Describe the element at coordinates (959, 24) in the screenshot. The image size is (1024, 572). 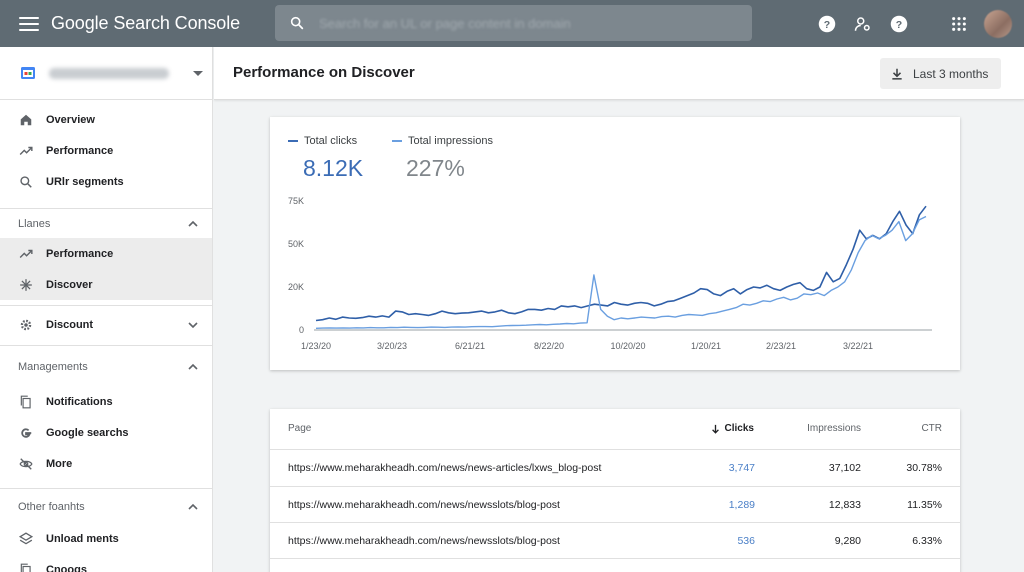
I see `apps-grid-icon` at that location.